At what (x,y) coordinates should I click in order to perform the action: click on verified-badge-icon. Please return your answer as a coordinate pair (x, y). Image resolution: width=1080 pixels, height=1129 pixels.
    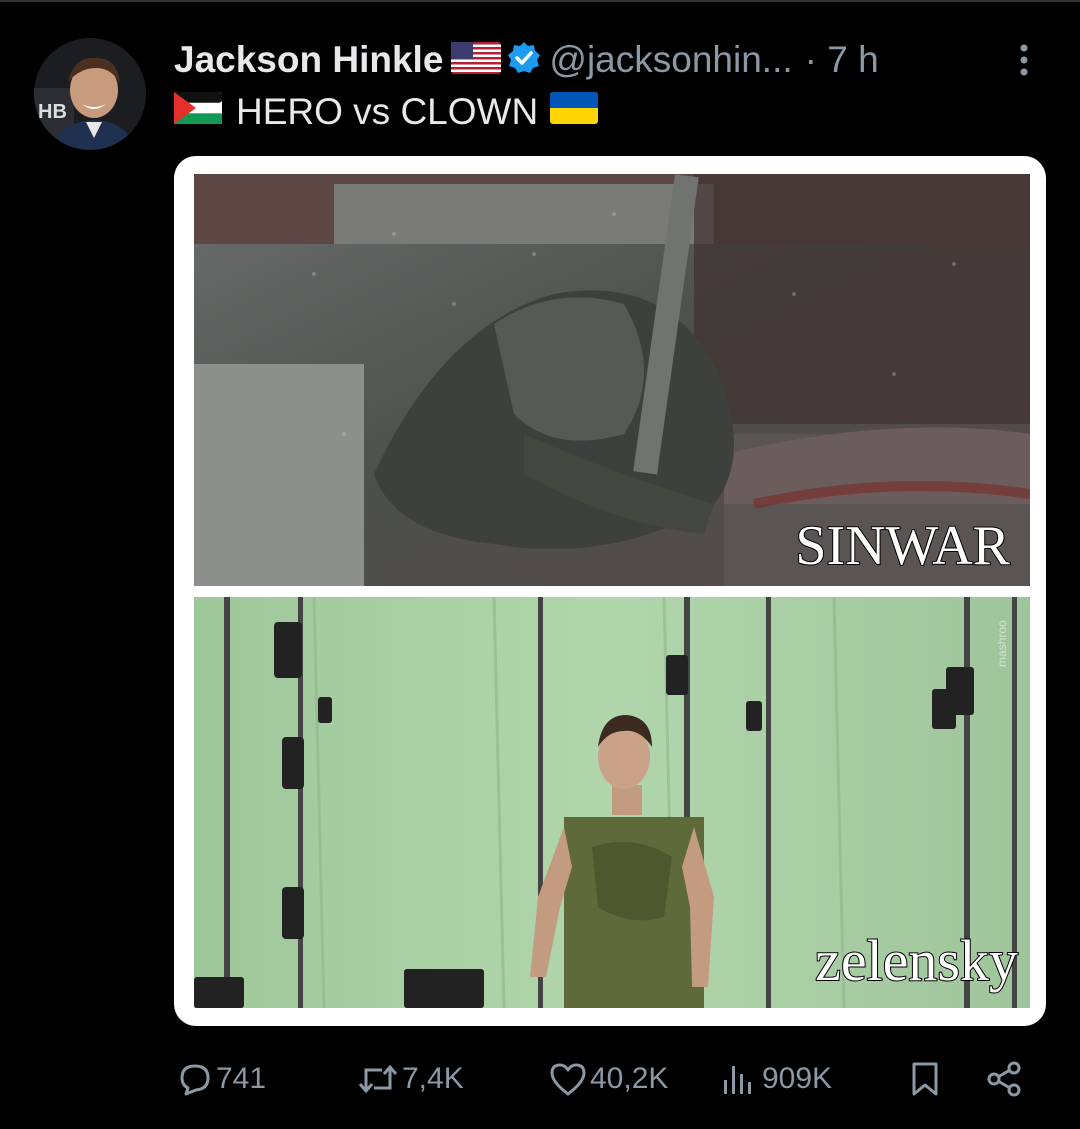
    Looking at the image, I should click on (524, 60).